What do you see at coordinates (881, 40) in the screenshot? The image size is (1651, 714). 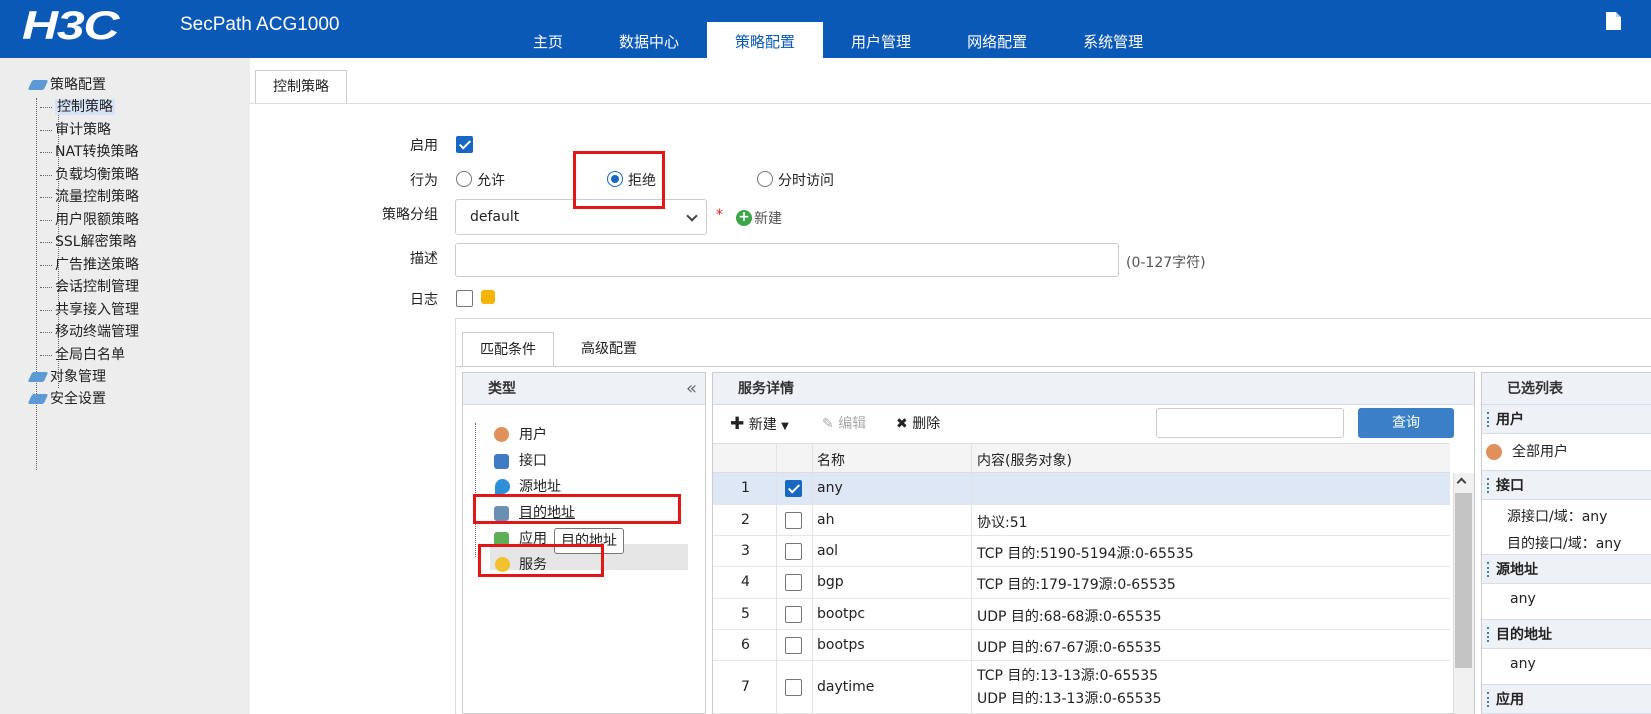 I see `nav-user-management: 用户管理` at bounding box center [881, 40].